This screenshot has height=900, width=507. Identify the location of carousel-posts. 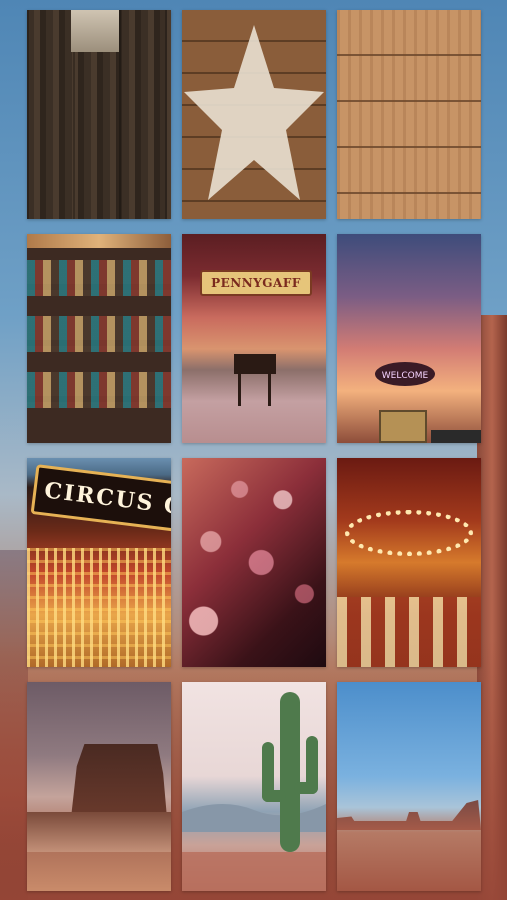
(409, 632).